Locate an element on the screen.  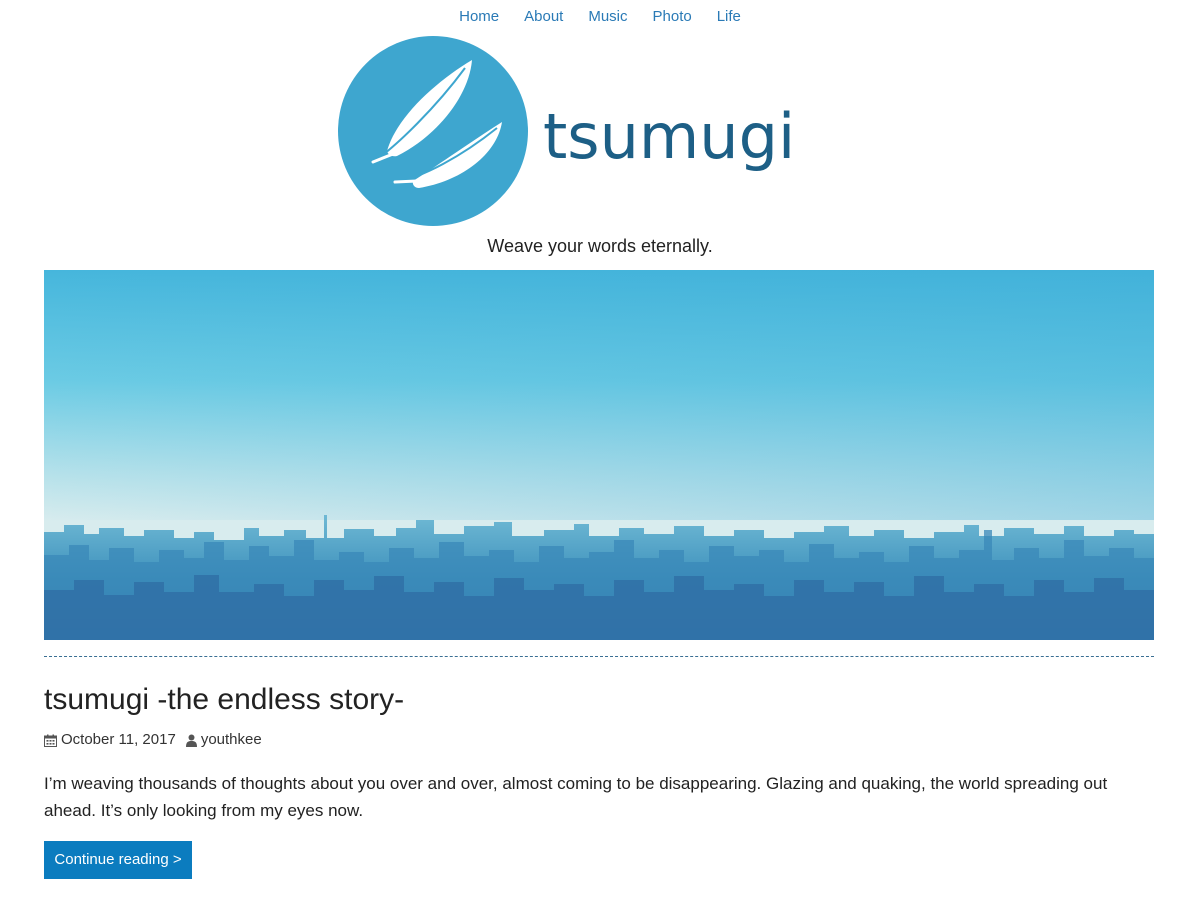
post-author: youthkee is located at coordinates (231, 740).